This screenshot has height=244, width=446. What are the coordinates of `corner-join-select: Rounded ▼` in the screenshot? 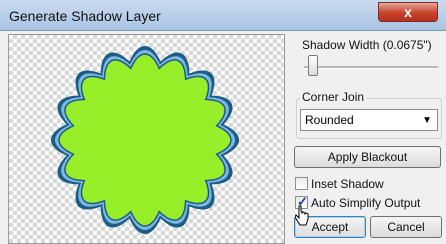 It's located at (369, 120).